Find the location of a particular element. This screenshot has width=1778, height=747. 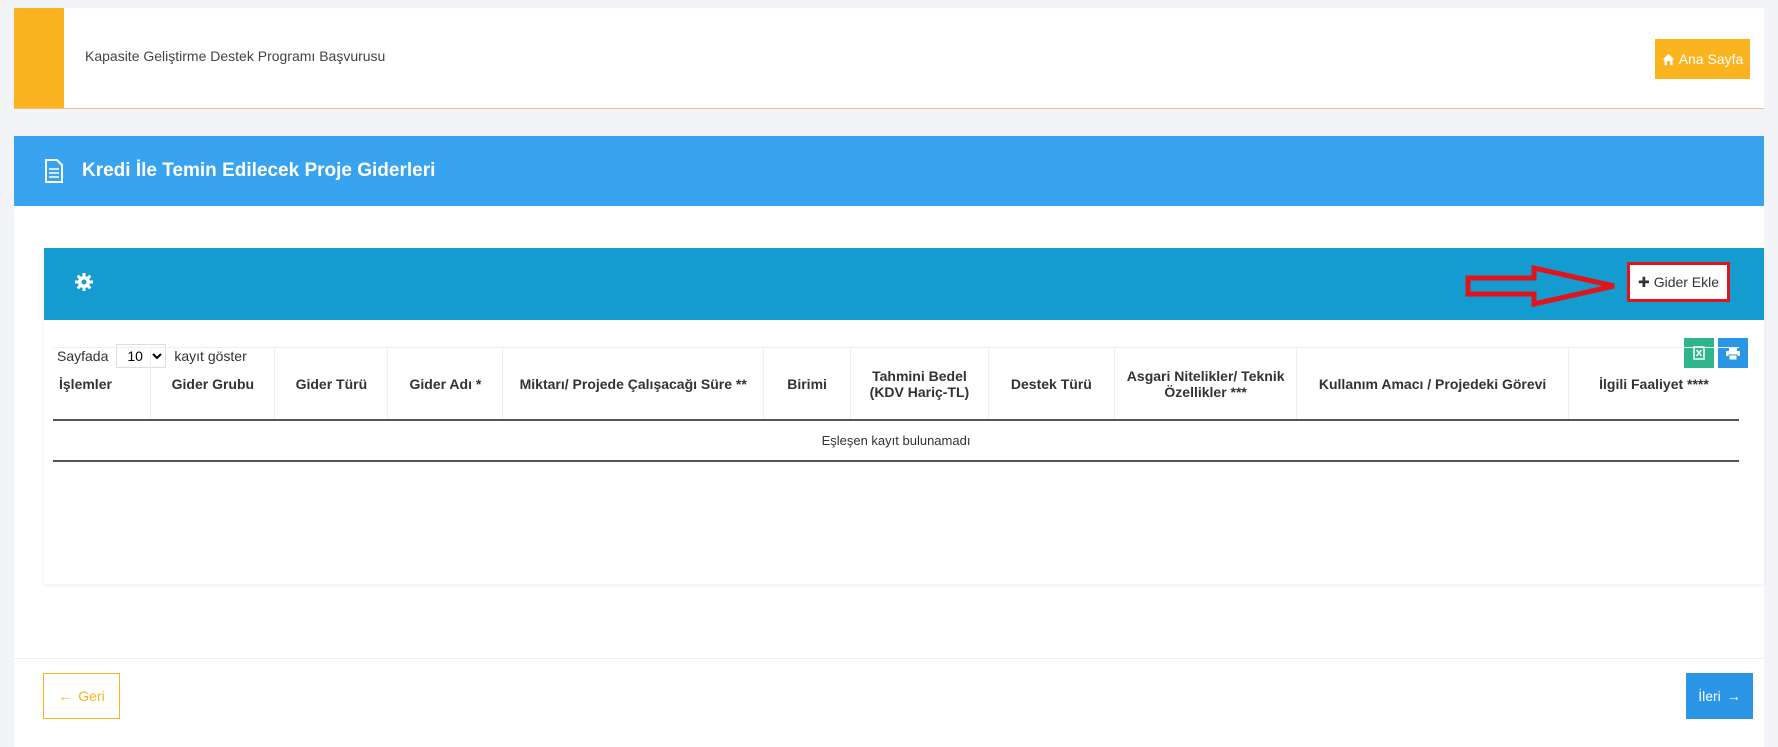

column-header: Asgari Nitelikler/ Teknik Özellikler *** is located at coordinates (1205, 384).